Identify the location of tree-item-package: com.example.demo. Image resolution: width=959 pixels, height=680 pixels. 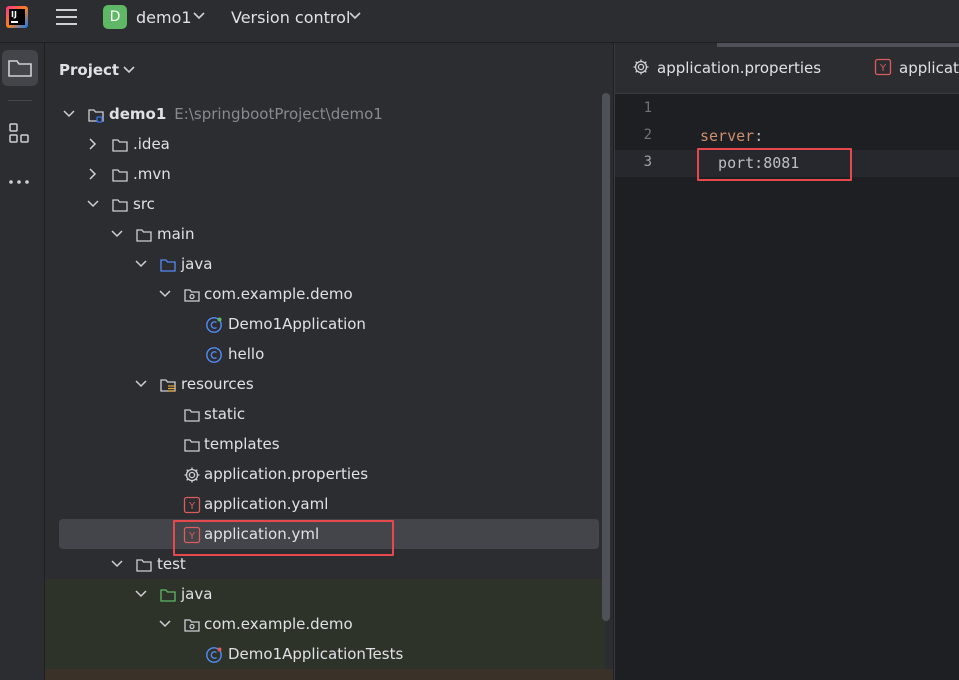
(329, 295).